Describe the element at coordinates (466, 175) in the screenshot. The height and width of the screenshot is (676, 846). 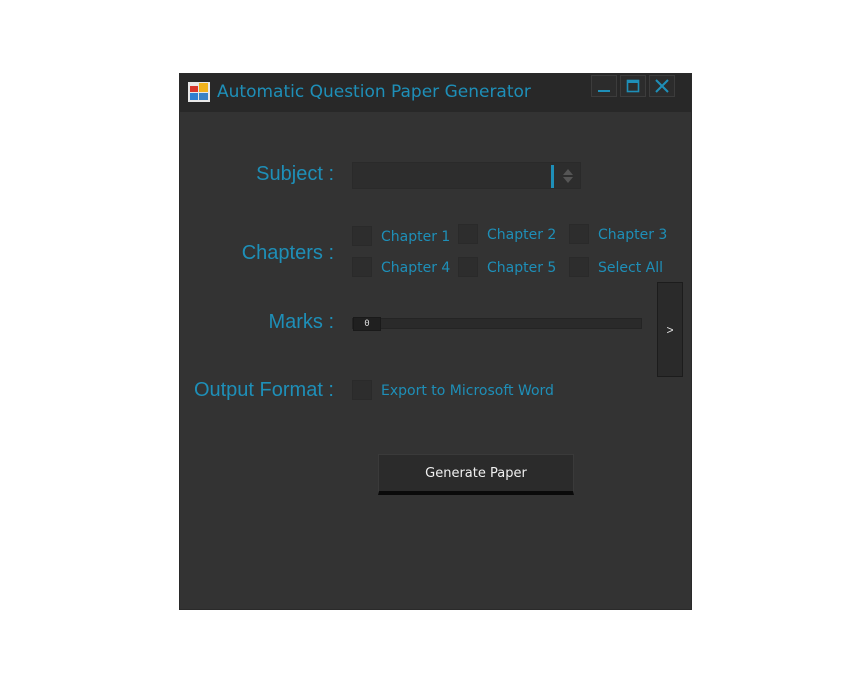
I see `subject-combobox` at that location.